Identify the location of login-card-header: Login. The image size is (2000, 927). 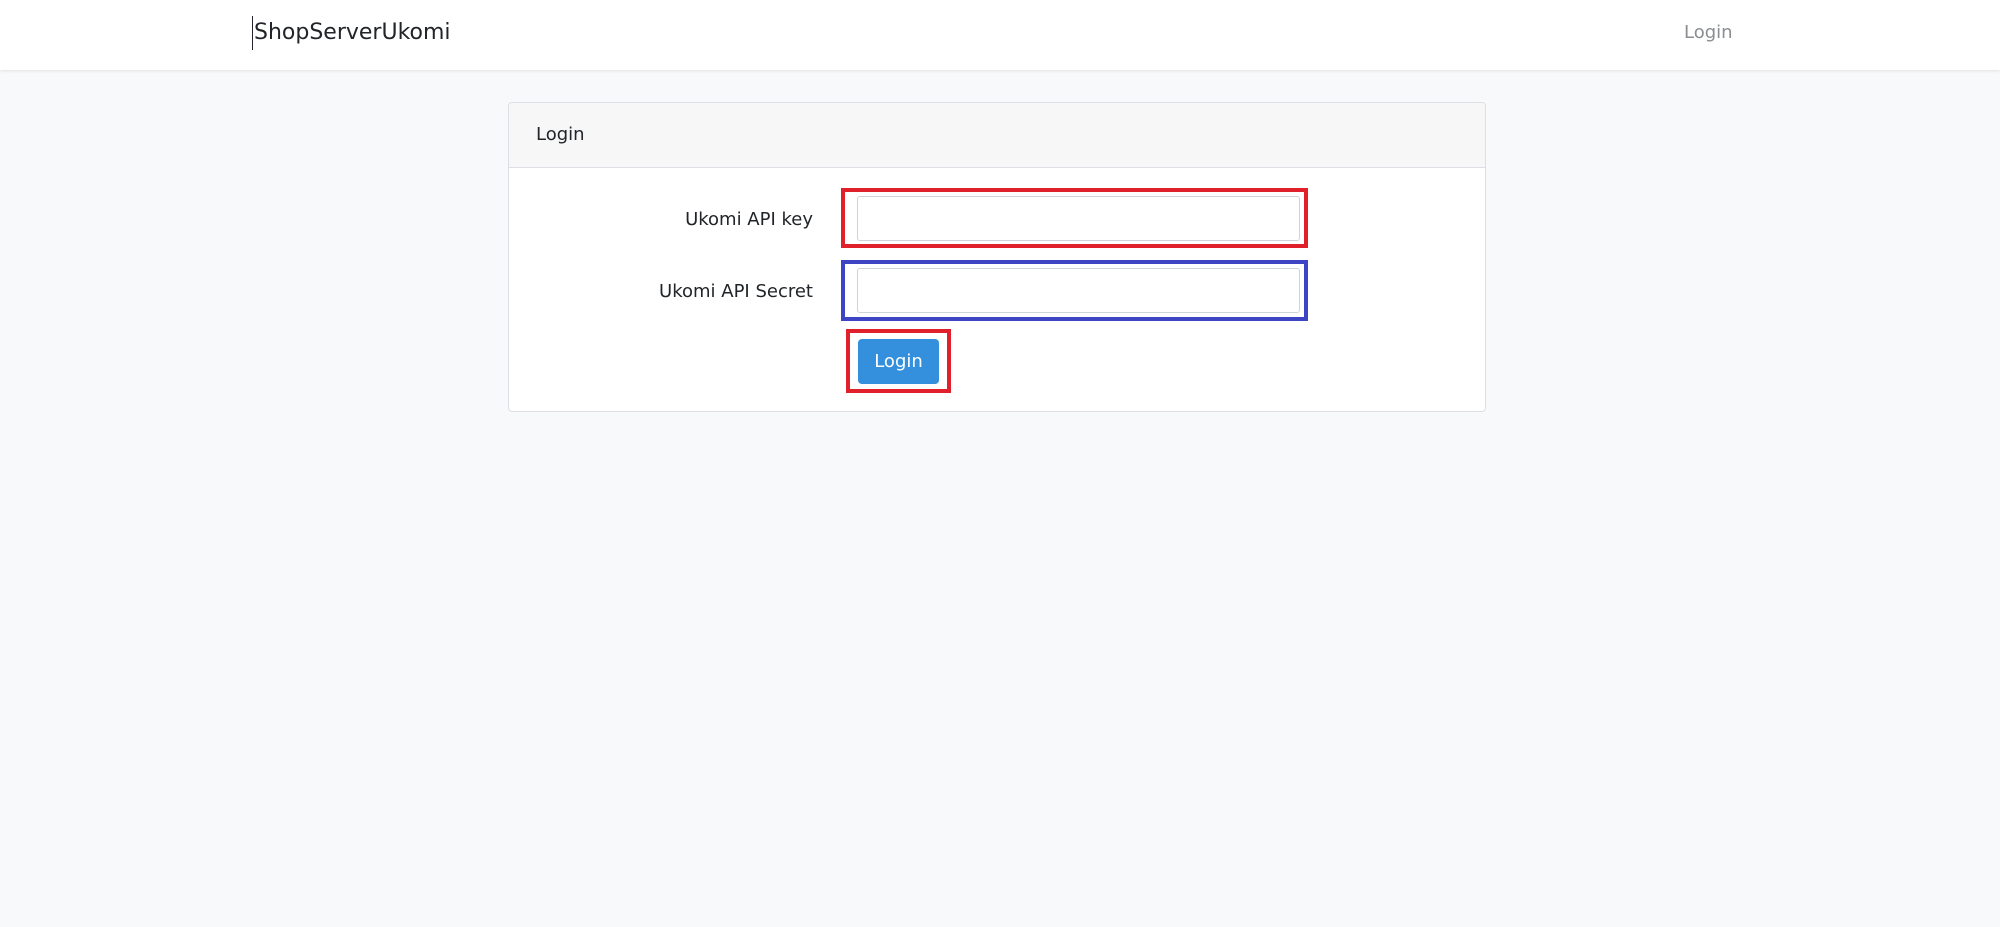
(997, 135).